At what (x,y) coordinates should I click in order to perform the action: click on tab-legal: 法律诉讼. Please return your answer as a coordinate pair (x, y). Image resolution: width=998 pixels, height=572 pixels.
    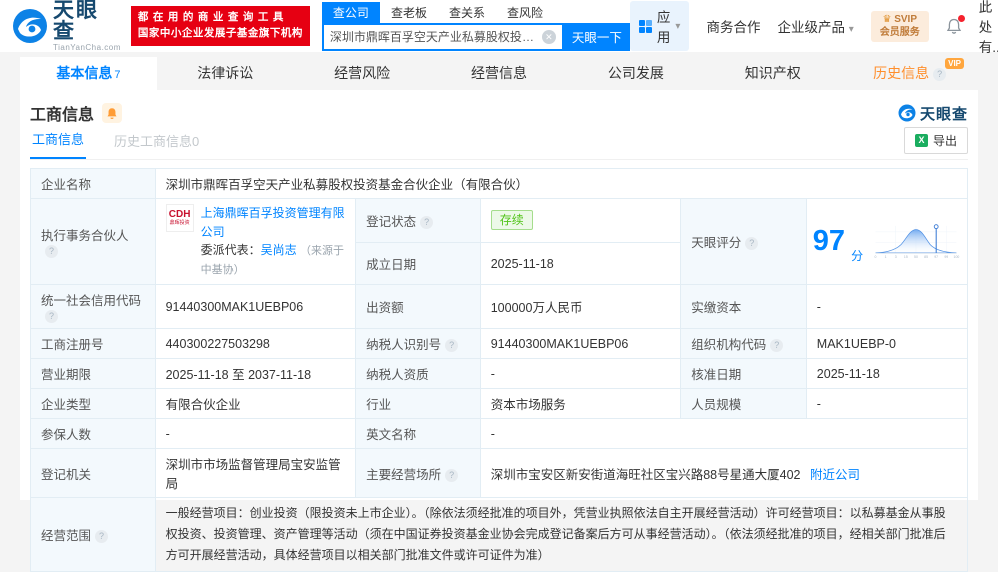
    Looking at the image, I should click on (225, 73).